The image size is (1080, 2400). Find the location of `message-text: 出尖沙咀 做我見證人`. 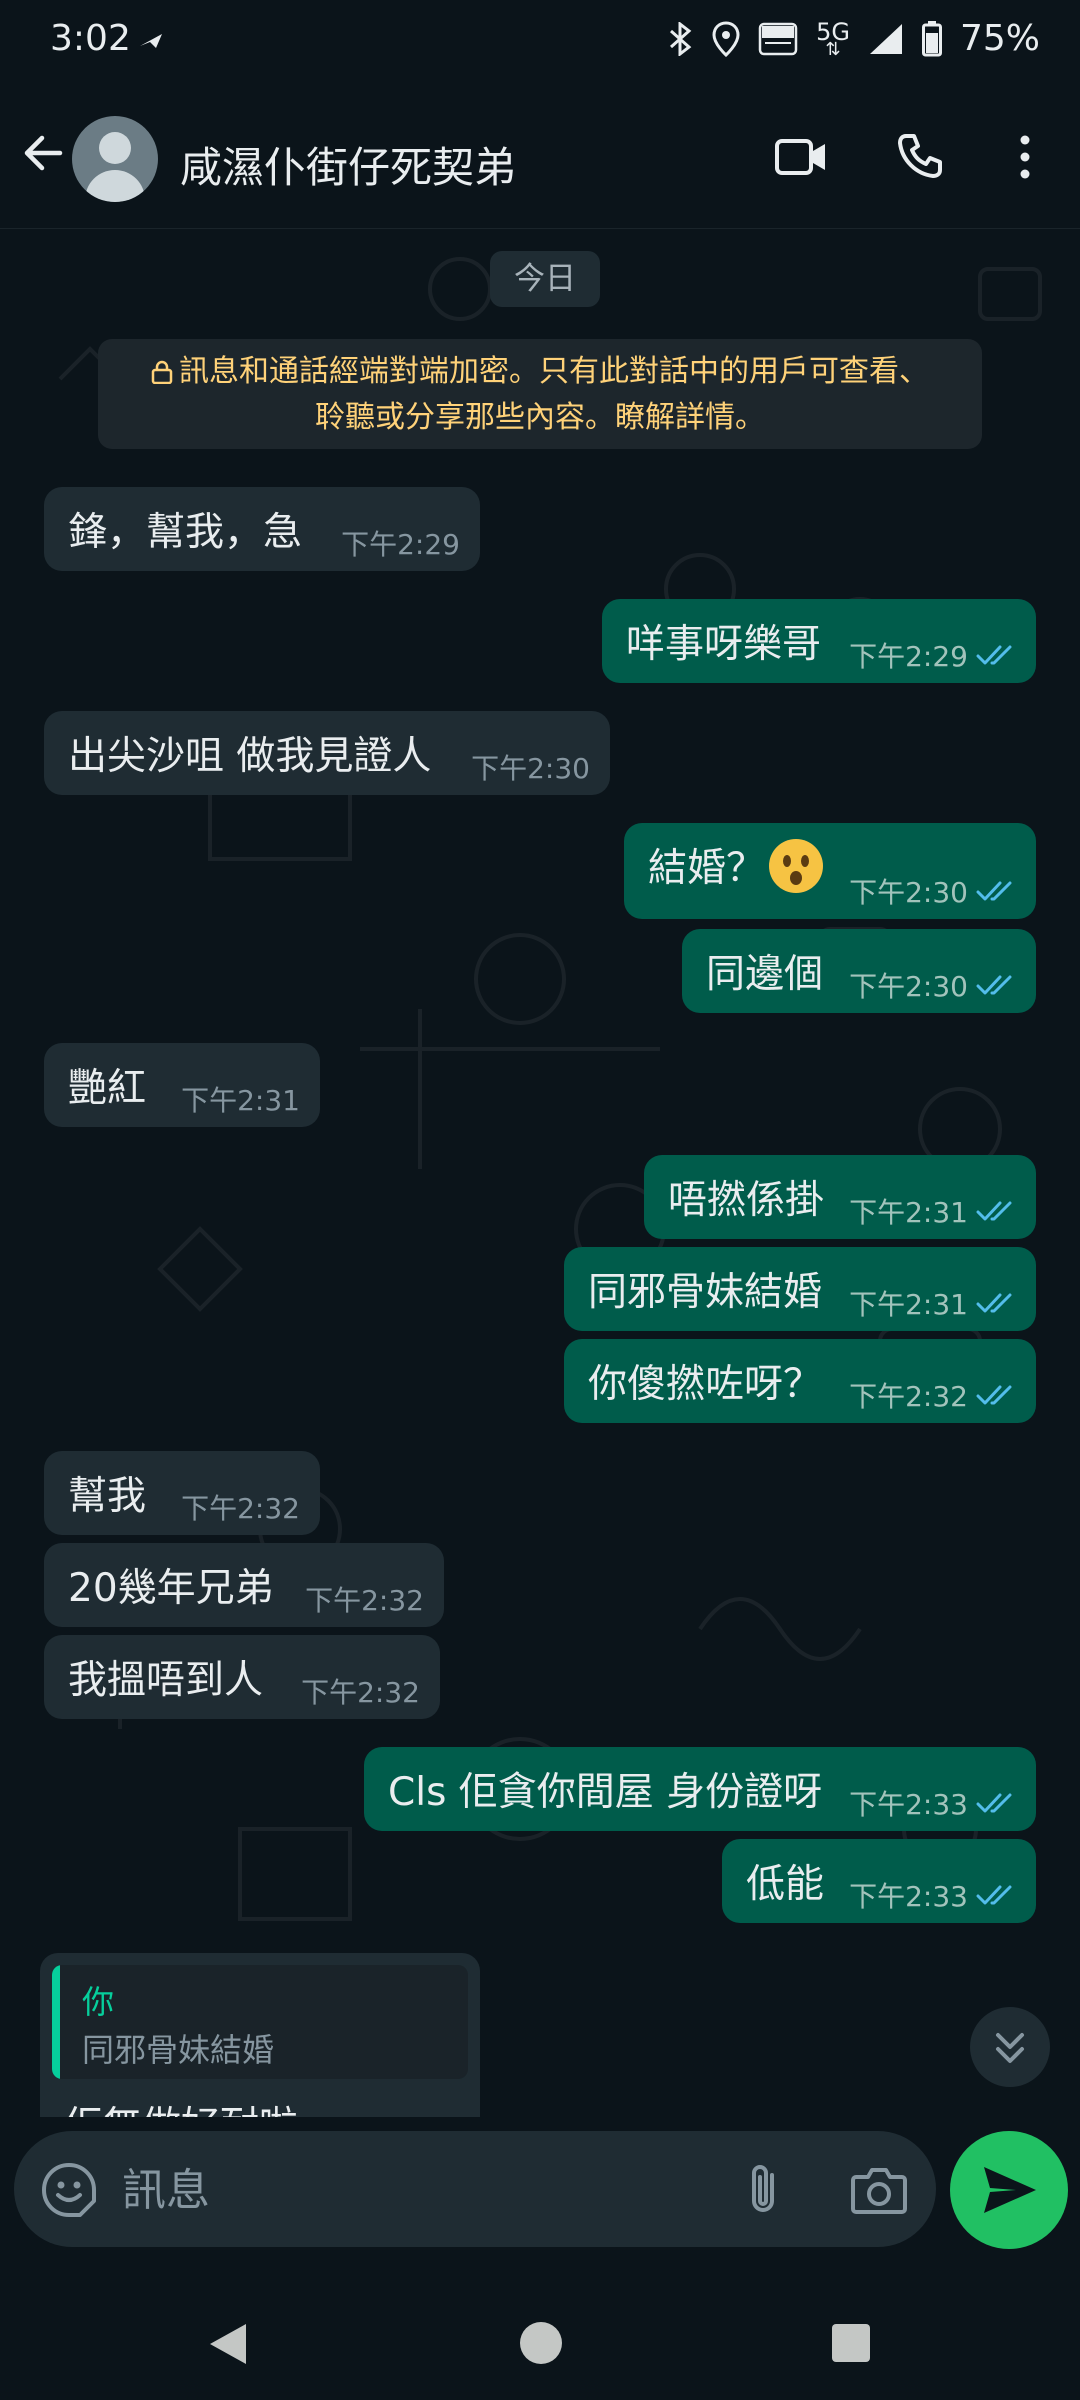

message-text: 出尖沙咀 做我見證人 is located at coordinates (250, 756).